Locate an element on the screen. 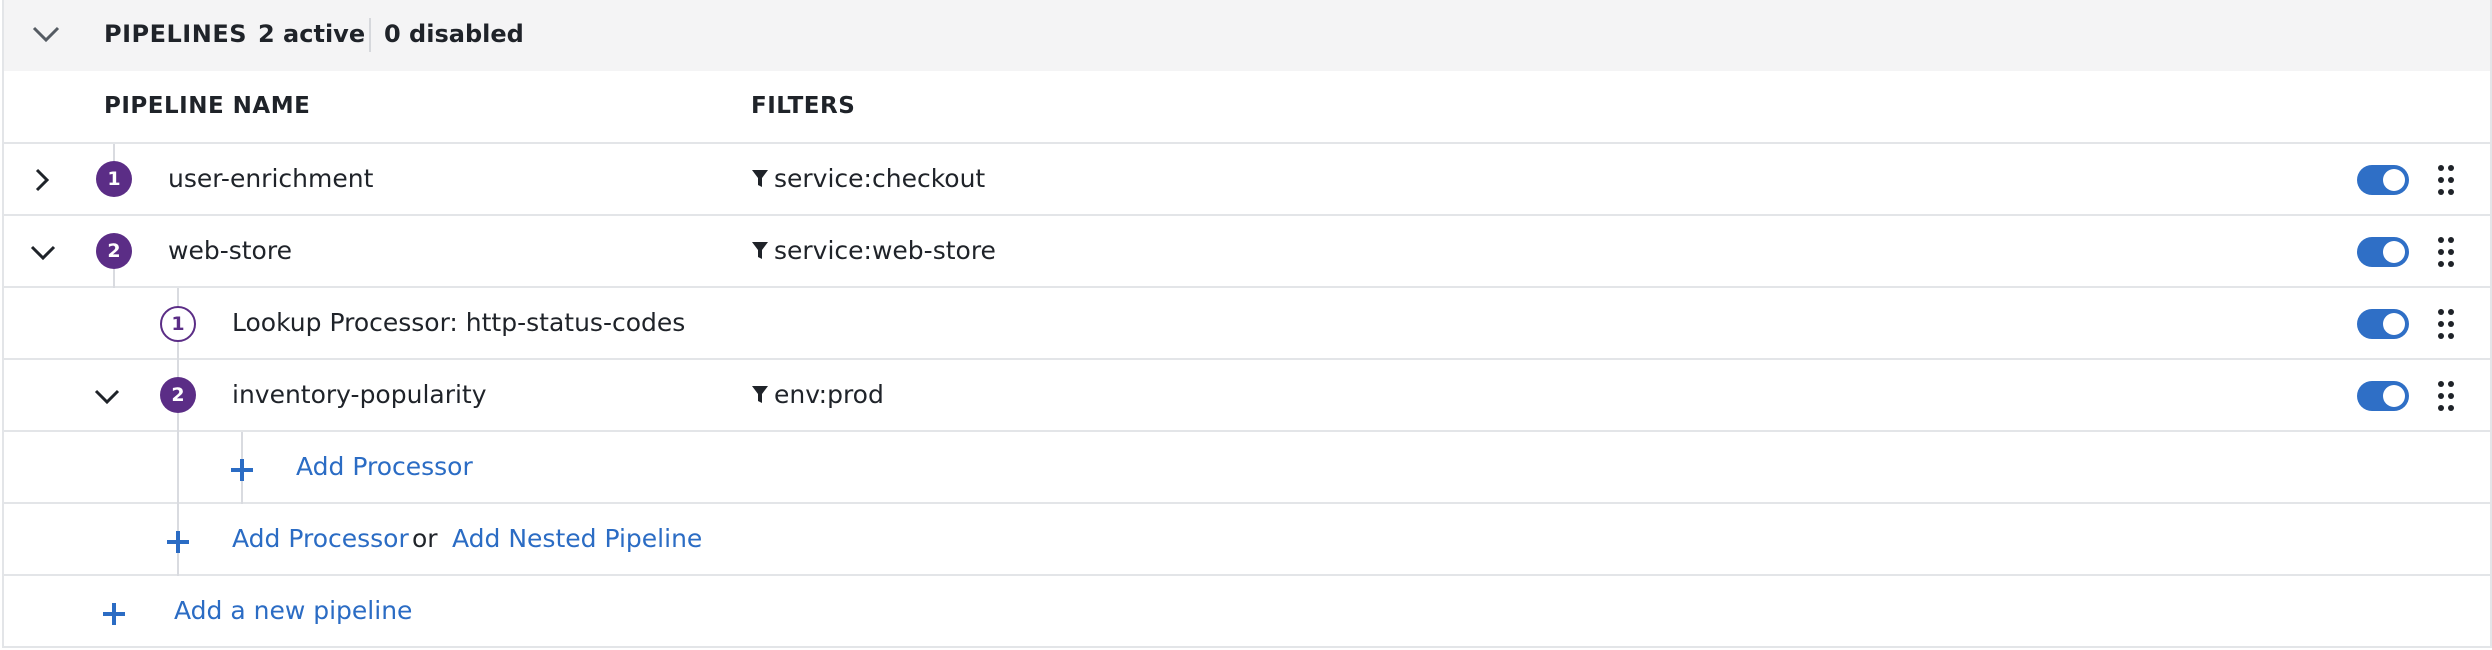 The image size is (2492, 650). pipeline-filter: service:web-store is located at coordinates (874, 250).